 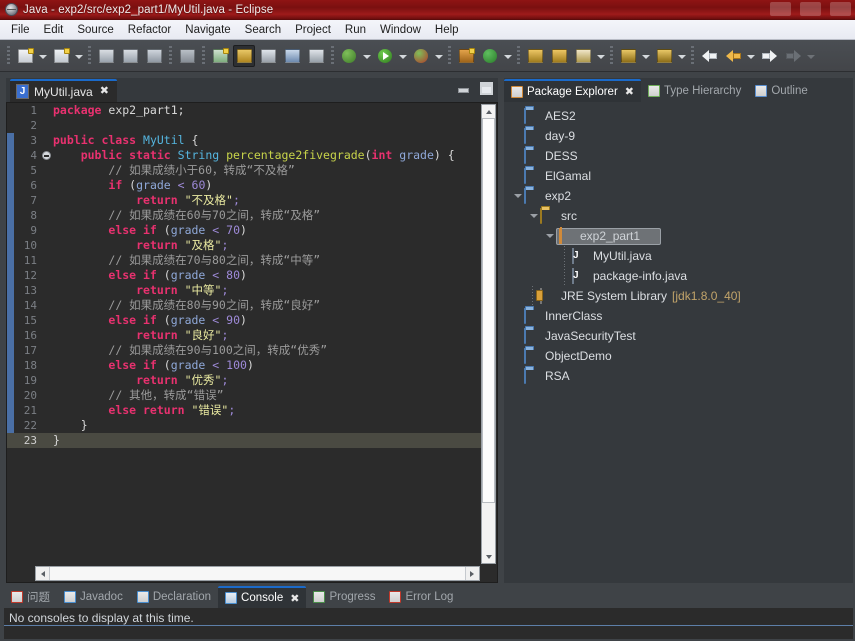 What do you see at coordinates (678, 176) in the screenshot?
I see `tree-item-elgamal: ElGamal` at bounding box center [678, 176].